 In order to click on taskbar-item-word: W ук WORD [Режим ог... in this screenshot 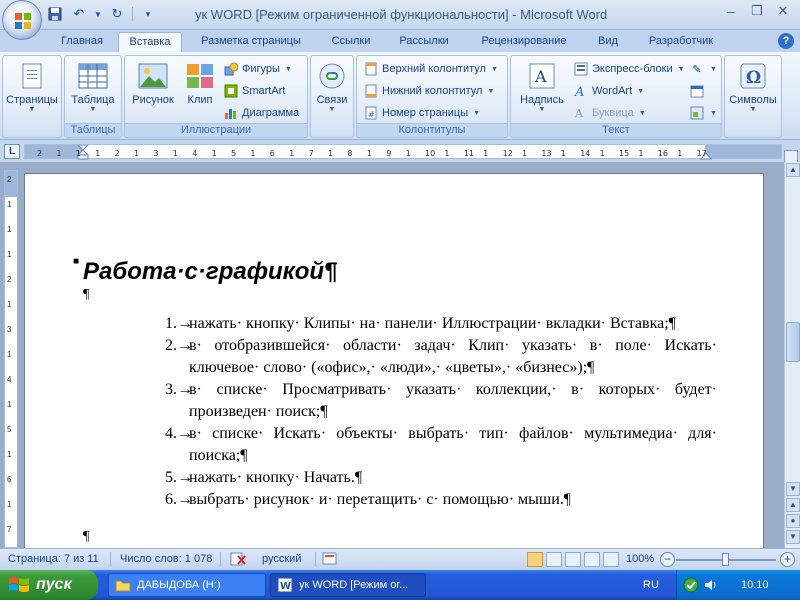, I will do `click(348, 585)`.